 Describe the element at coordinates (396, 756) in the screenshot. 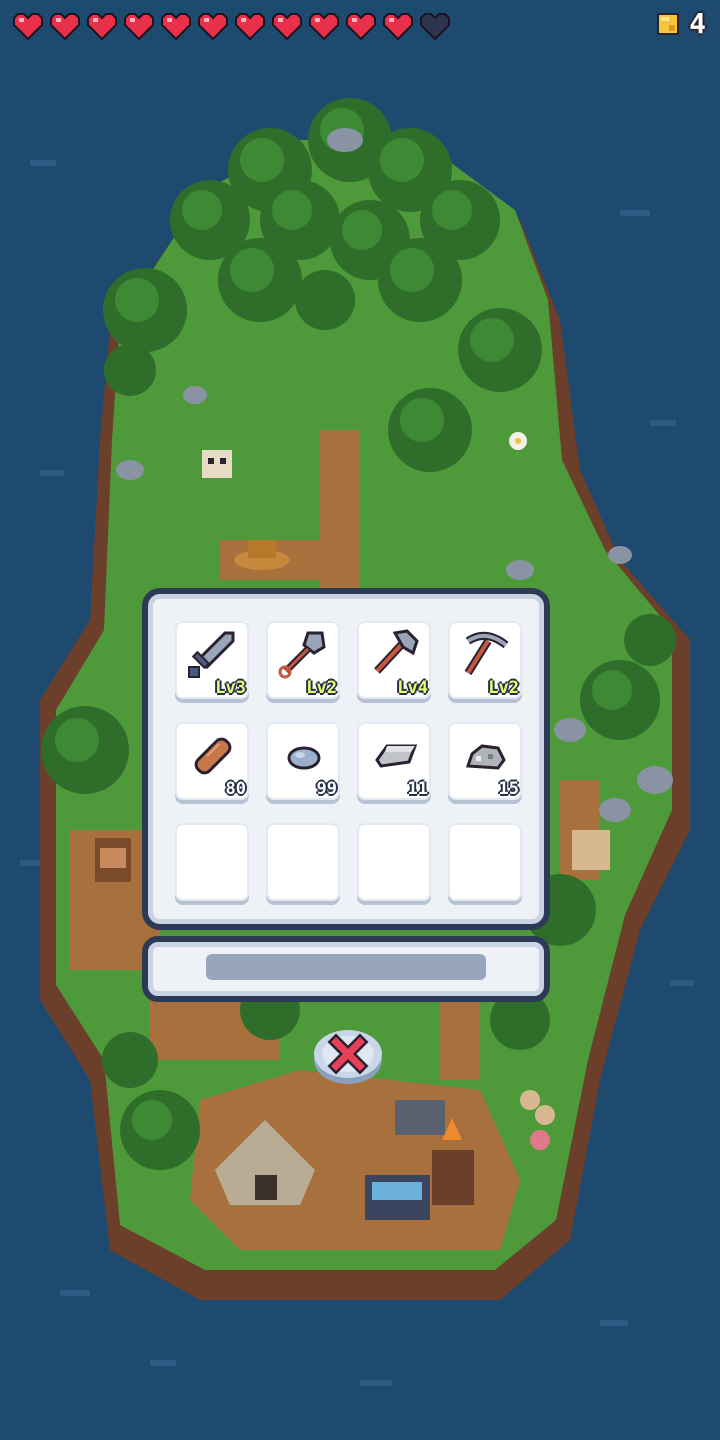

I see `iron-ingot-icon` at that location.